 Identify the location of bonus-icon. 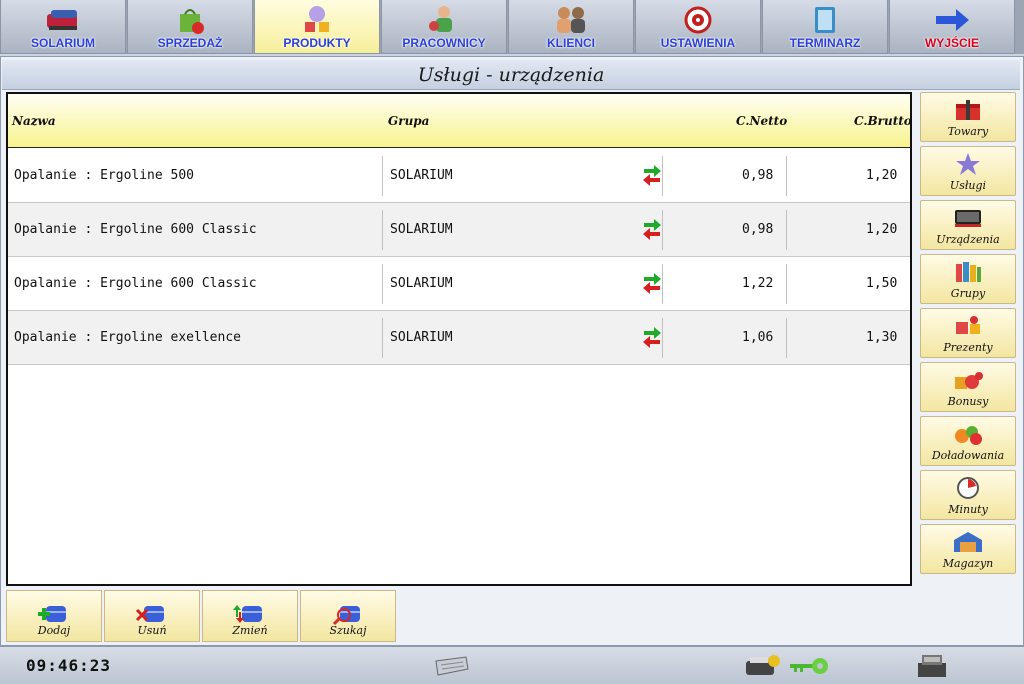
(969, 380).